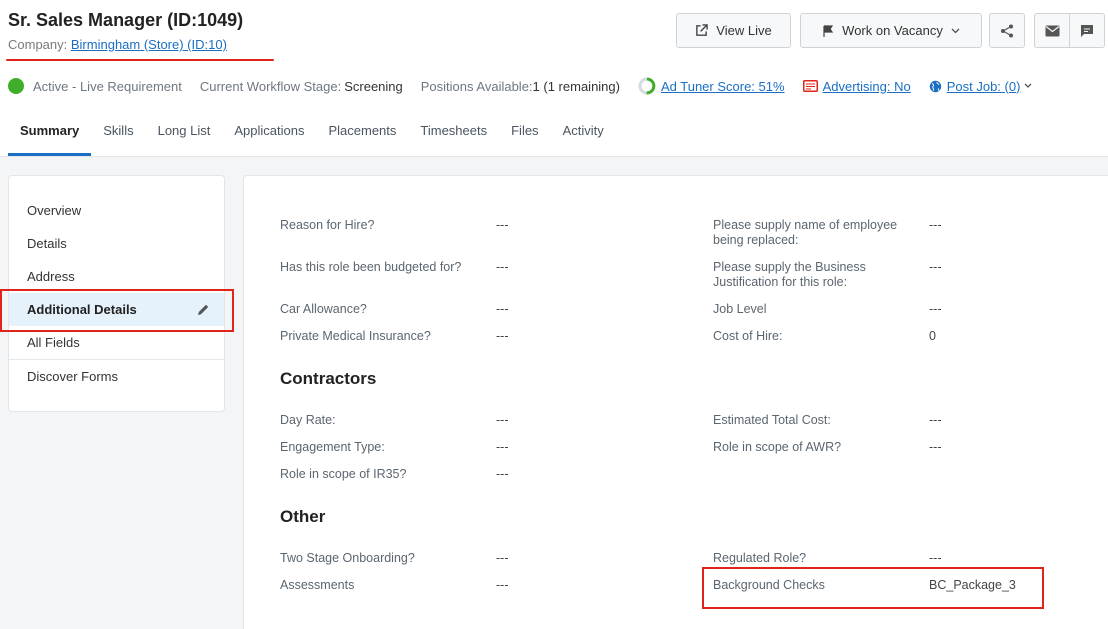  I want to click on field-label: Day Rate:, so click(308, 420).